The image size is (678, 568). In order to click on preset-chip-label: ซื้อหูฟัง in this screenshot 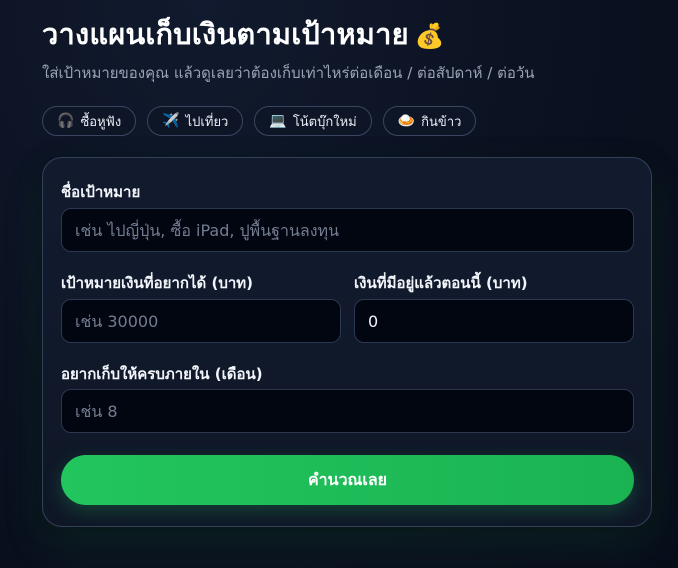, I will do `click(101, 122)`.